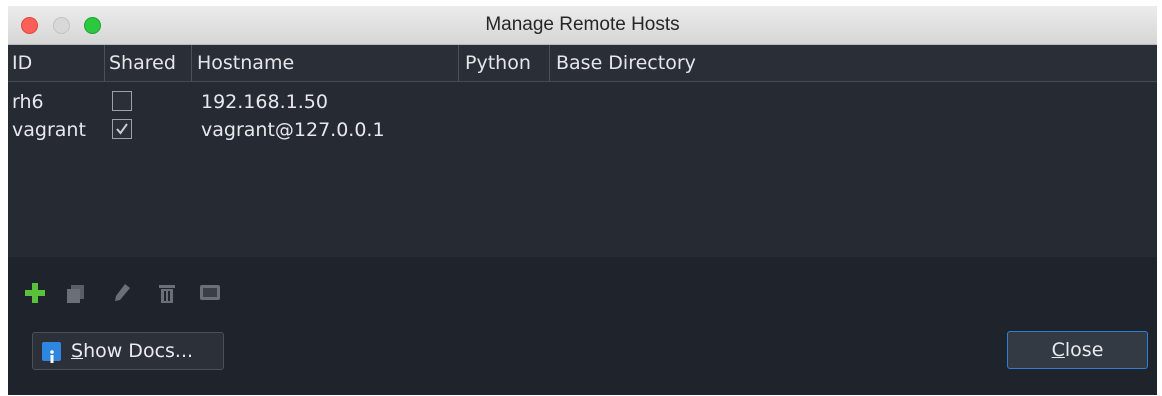 Image resolution: width=1162 pixels, height=396 pixels. Describe the element at coordinates (35, 293) in the screenshot. I see `add-icon` at that location.